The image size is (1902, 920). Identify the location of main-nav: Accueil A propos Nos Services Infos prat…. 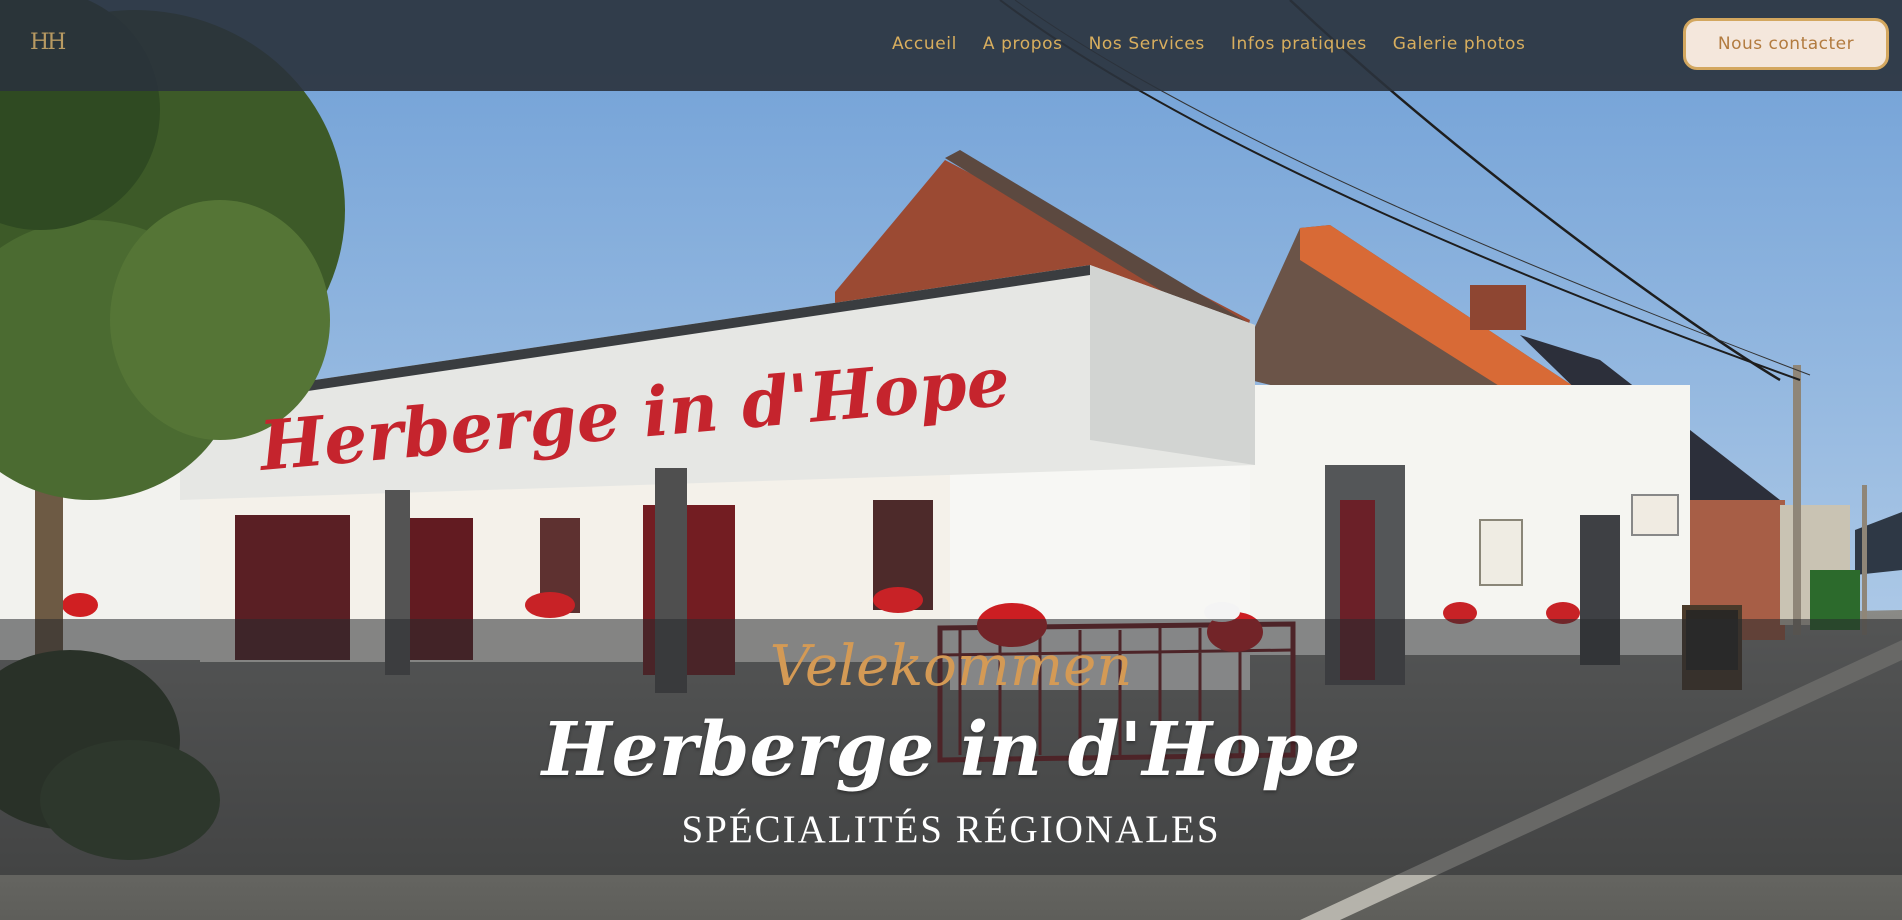
(1221, 44).